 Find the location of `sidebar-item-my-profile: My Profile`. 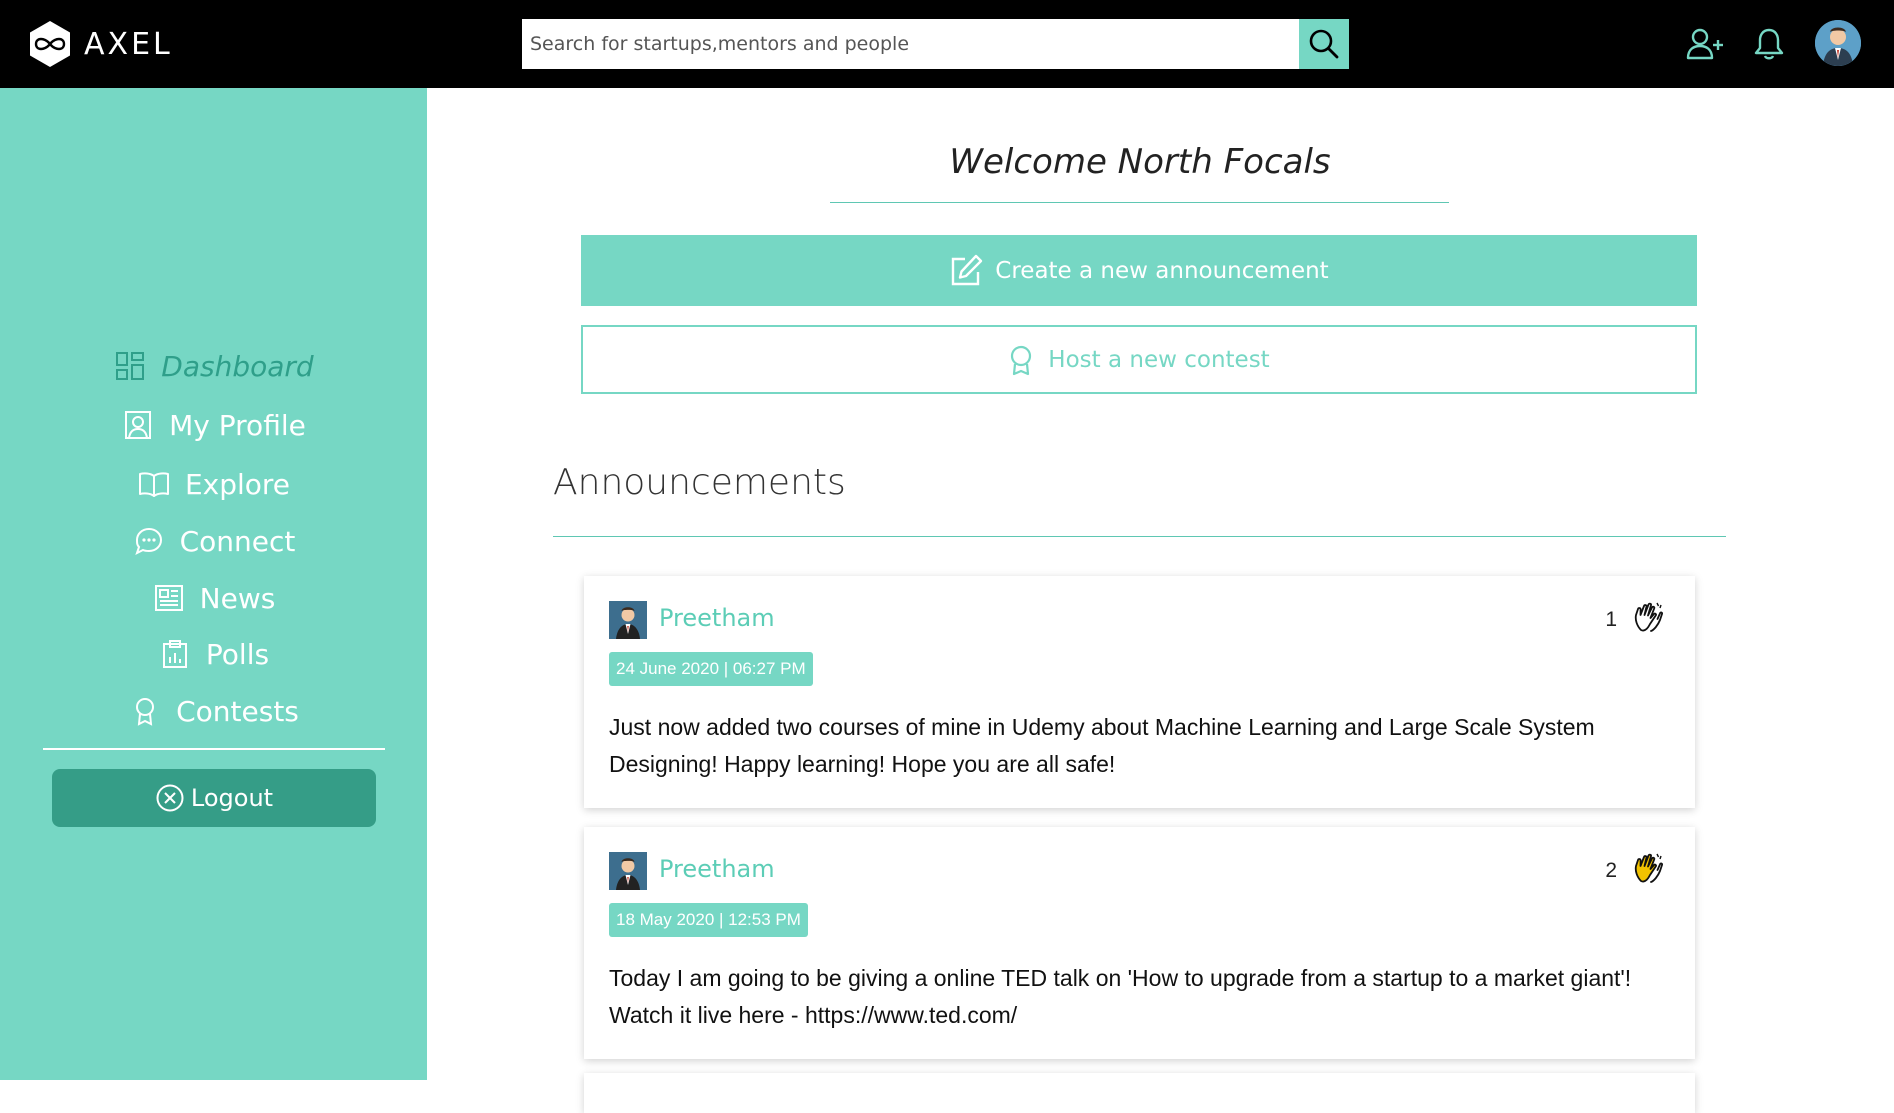

sidebar-item-my-profile: My Profile is located at coordinates (213, 425).